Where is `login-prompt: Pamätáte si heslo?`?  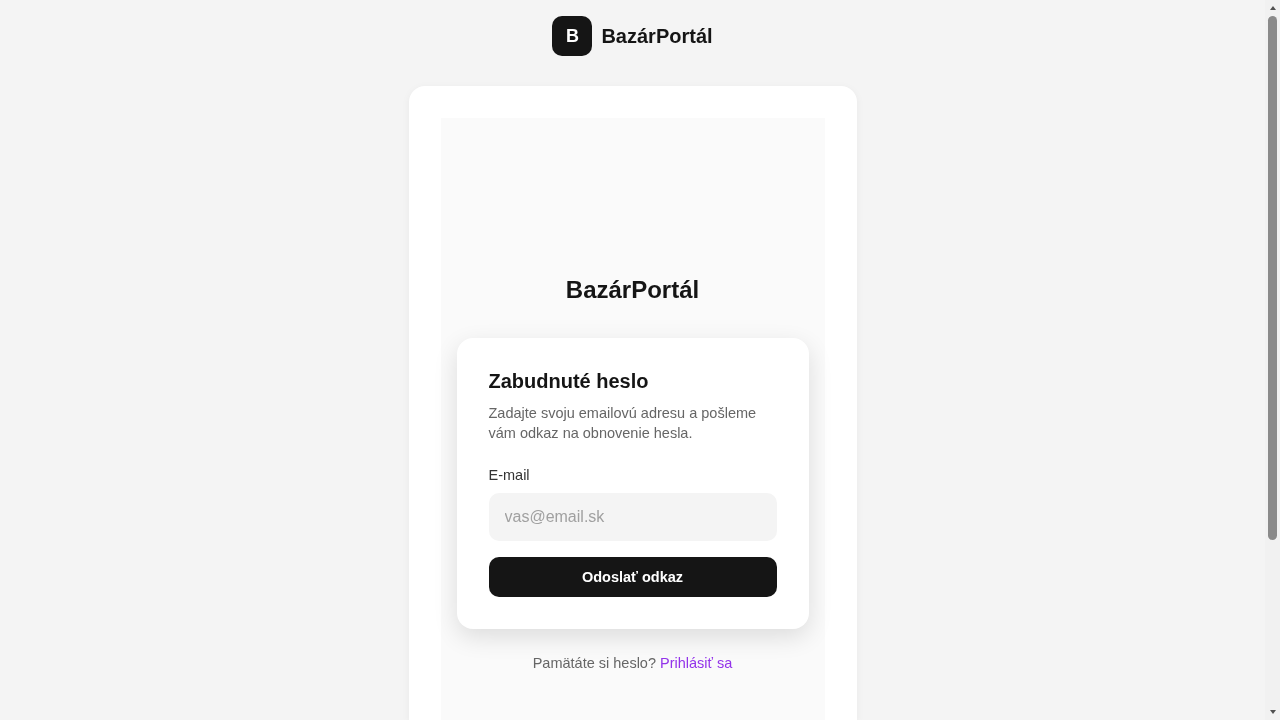 login-prompt: Pamätáte si heslo? is located at coordinates (594, 663).